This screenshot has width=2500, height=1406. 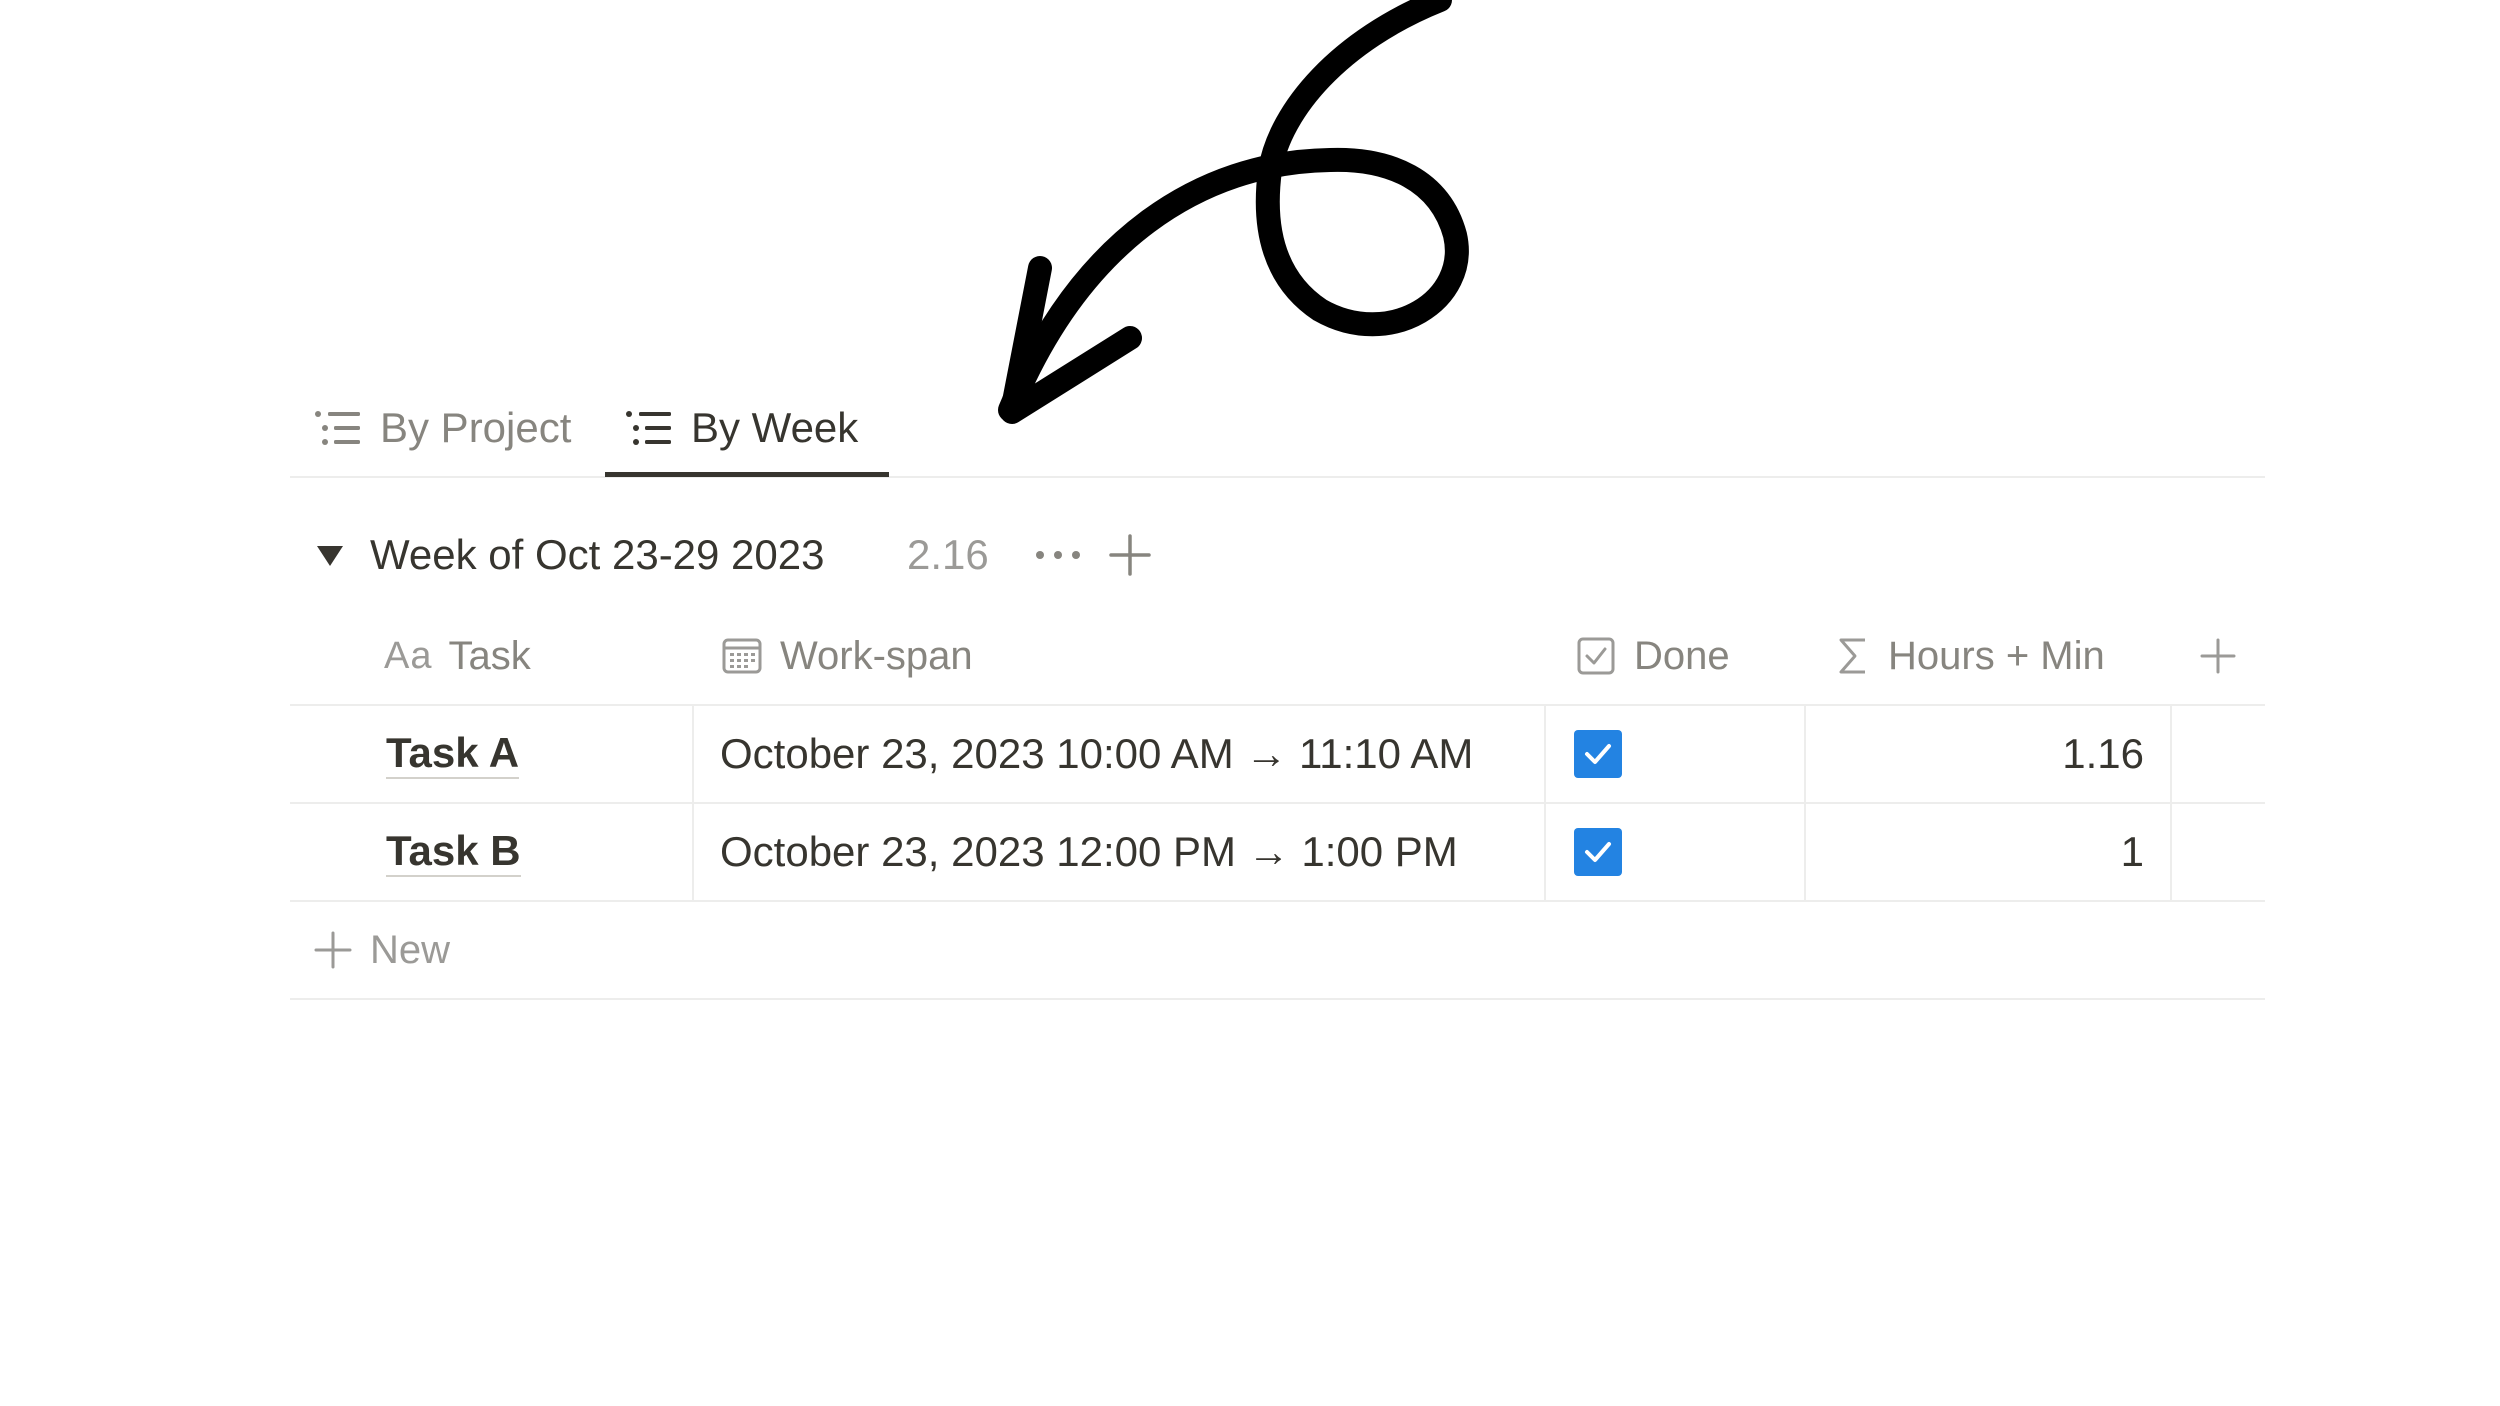 What do you see at coordinates (1852, 656) in the screenshot?
I see `sigma-icon` at bounding box center [1852, 656].